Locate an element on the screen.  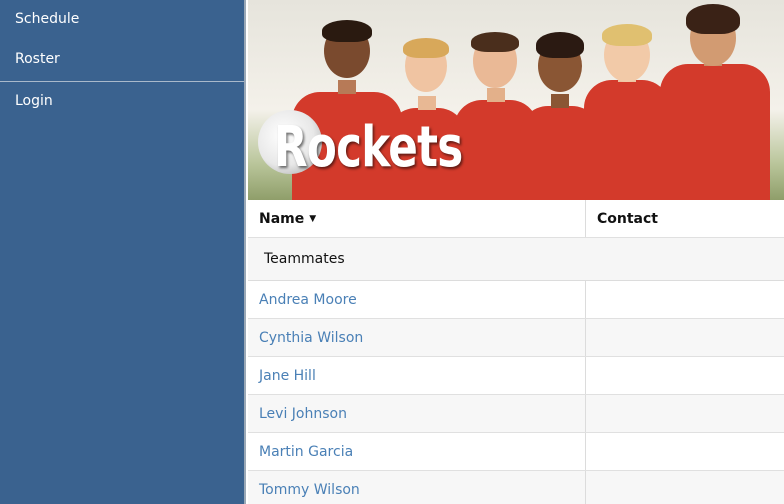
table-row: Martin Garcia is located at coordinates (516, 452).